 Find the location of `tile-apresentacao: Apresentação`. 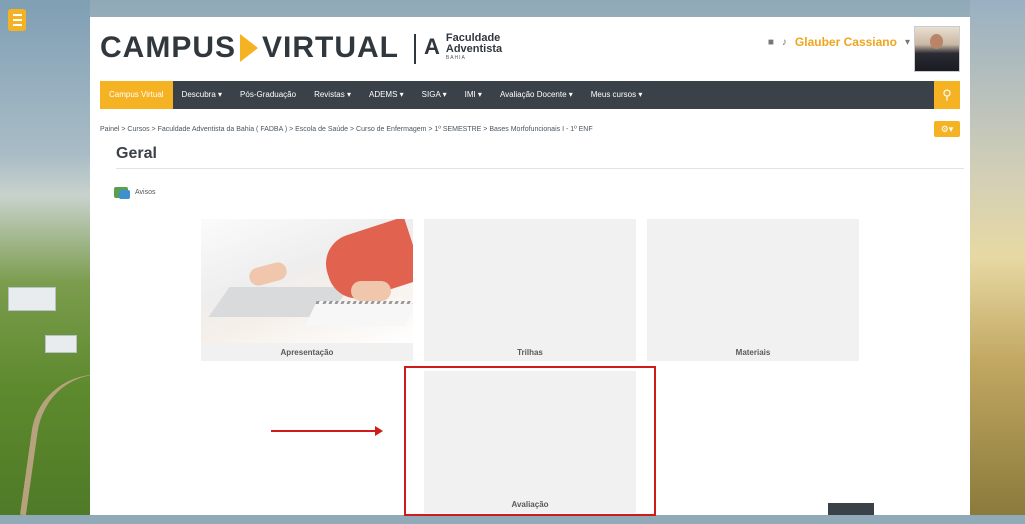

tile-apresentacao: Apresentação is located at coordinates (307, 290).